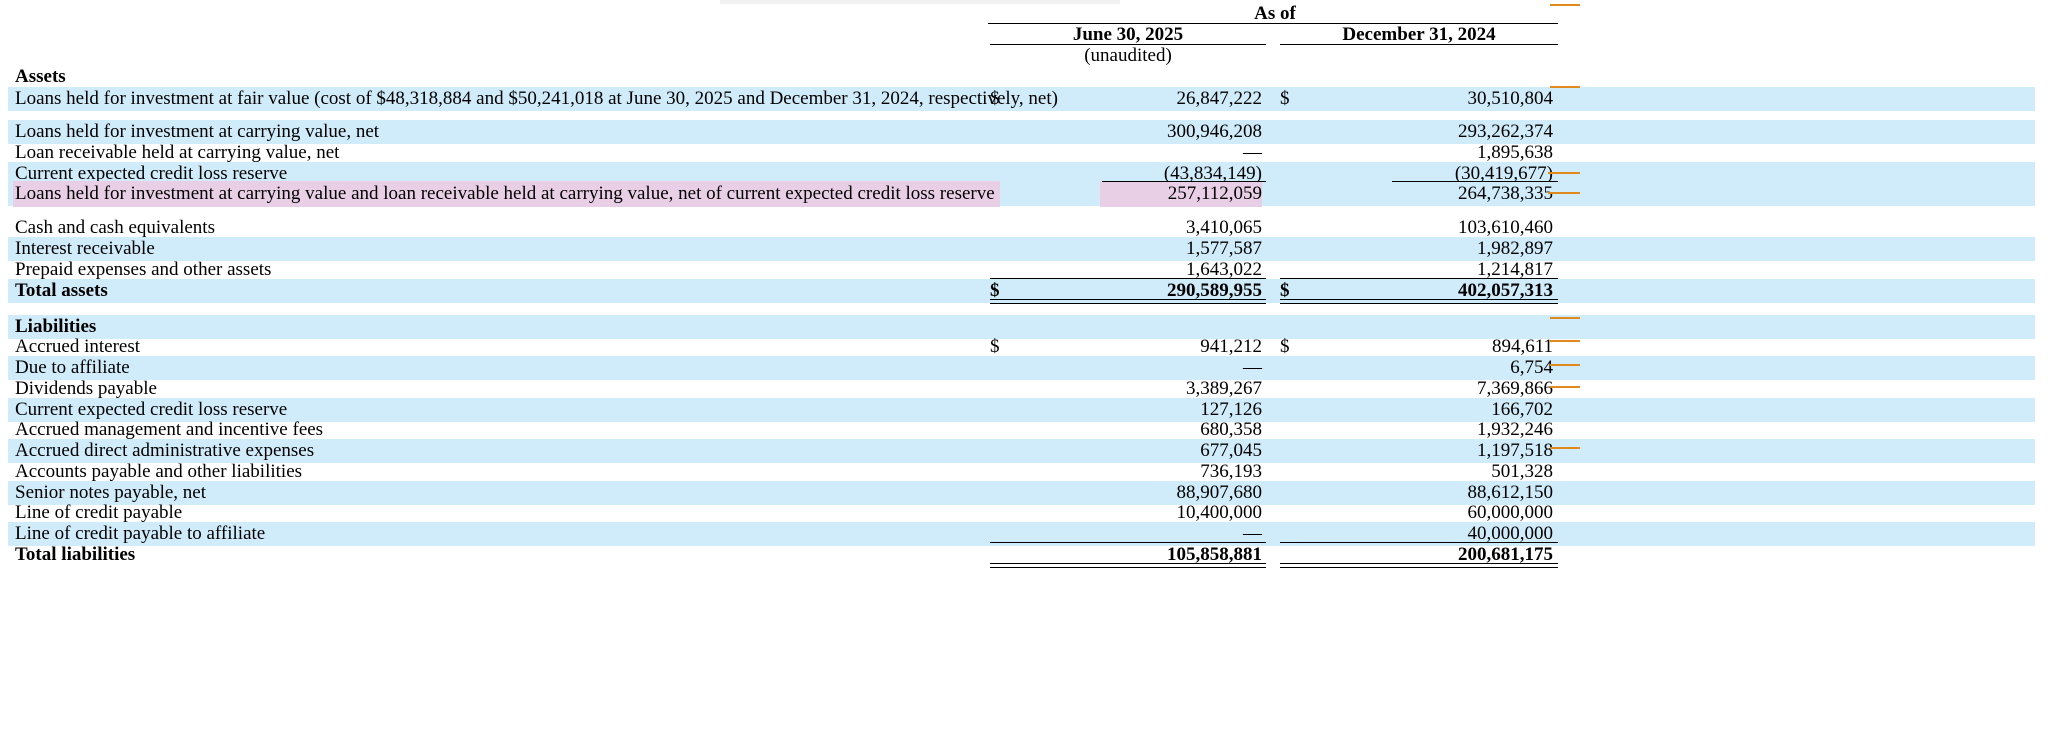 Image resolution: width=2048 pixels, height=742 pixels. Describe the element at coordinates (920, 2) in the screenshot. I see `top-artifact` at that location.